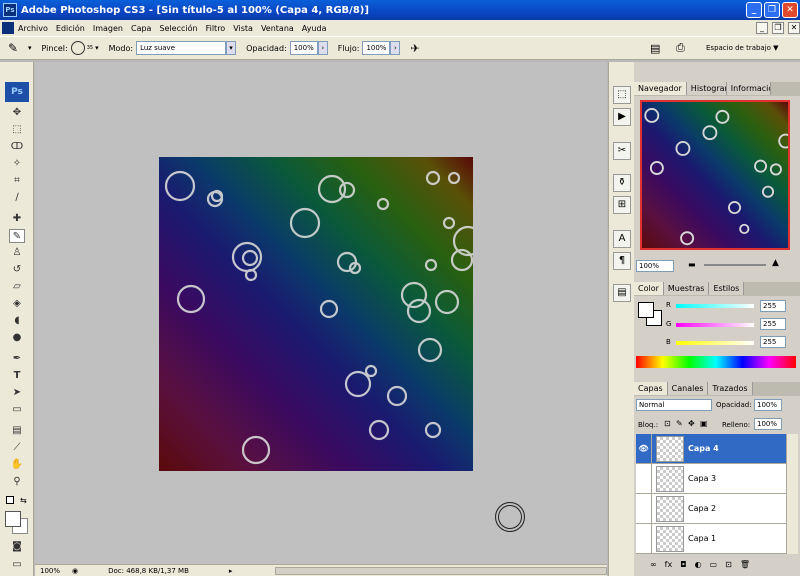 The width and height of the screenshot is (800, 576). I want to click on navigator-zoom-field: 100%, so click(655, 266).